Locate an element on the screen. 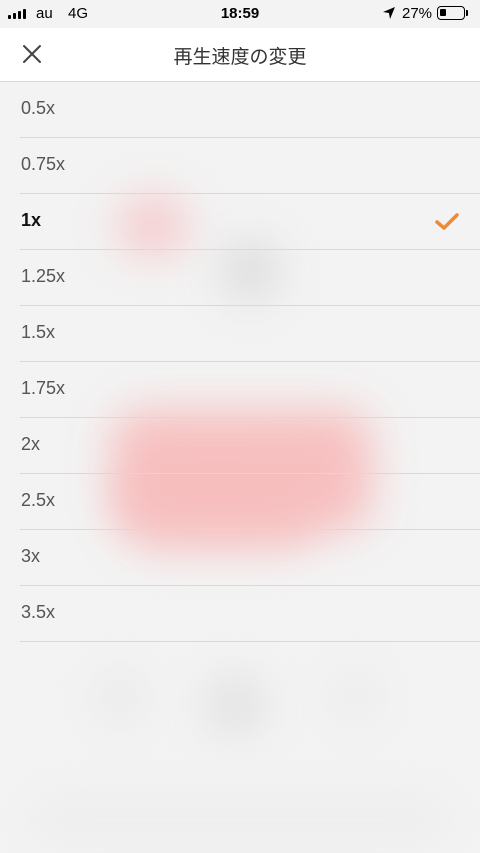  speed-option: 3.5x is located at coordinates (240, 614).